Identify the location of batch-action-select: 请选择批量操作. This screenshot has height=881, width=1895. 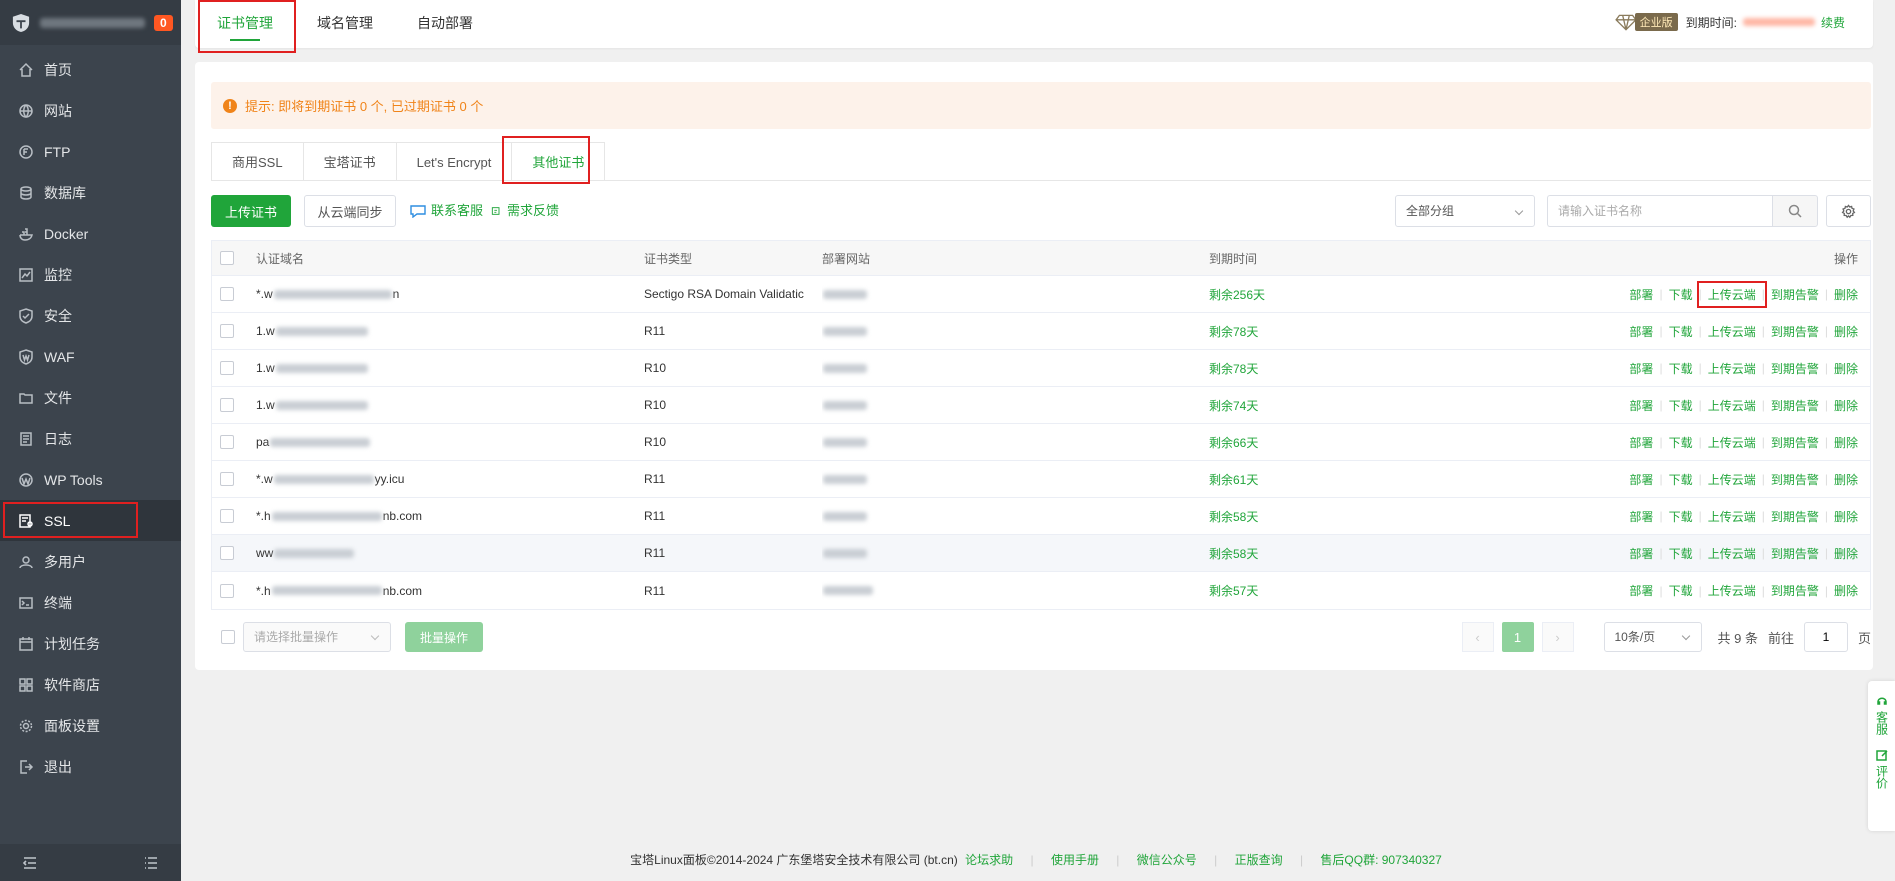
(317, 637).